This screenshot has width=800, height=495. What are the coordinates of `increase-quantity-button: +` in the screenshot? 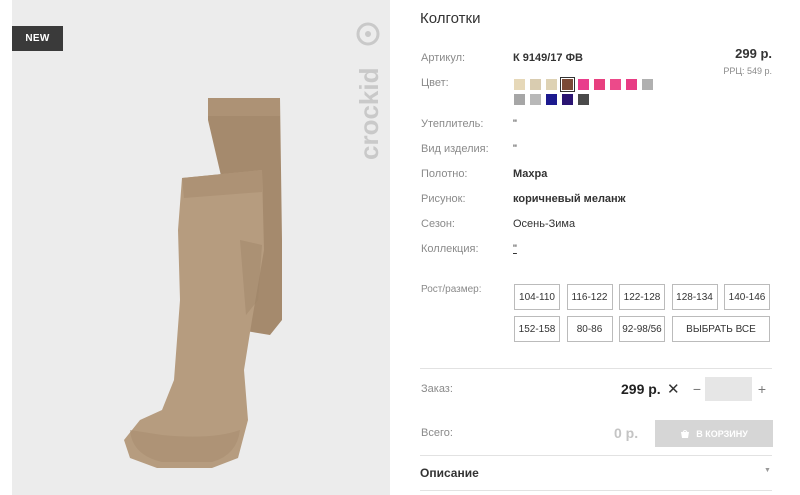 It's located at (762, 389).